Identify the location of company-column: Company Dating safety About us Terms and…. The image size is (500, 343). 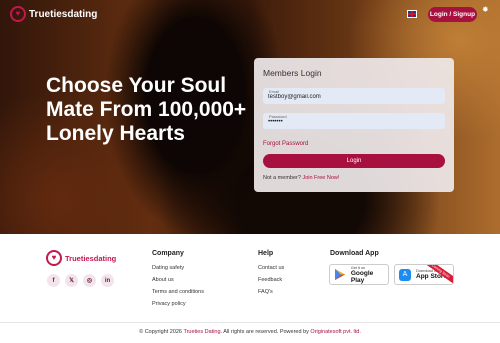
(178, 281).